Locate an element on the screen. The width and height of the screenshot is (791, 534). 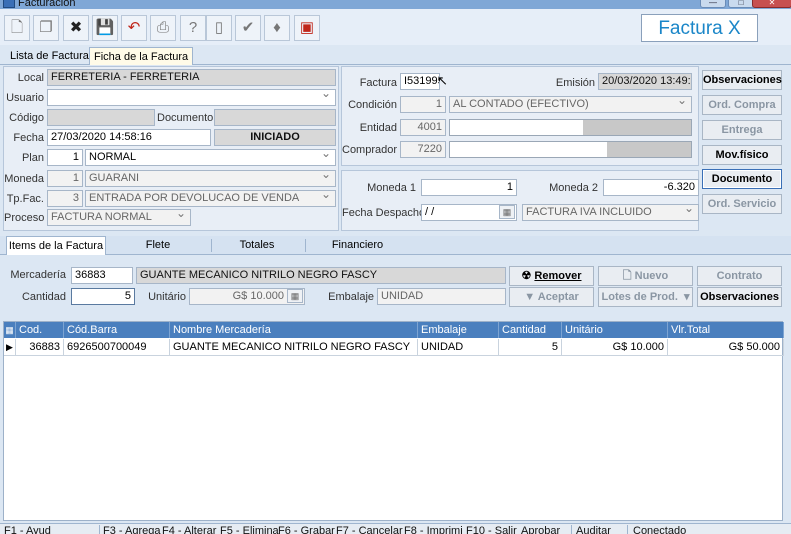
embalaje-label: Embalaje is located at coordinates (351, 297).